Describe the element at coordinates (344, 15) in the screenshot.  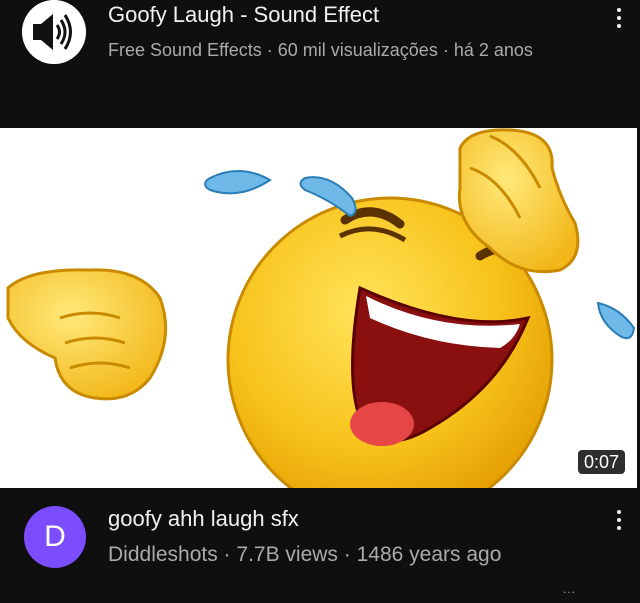
I see `video-title: Goofy Laugh - Sound Effect` at that location.